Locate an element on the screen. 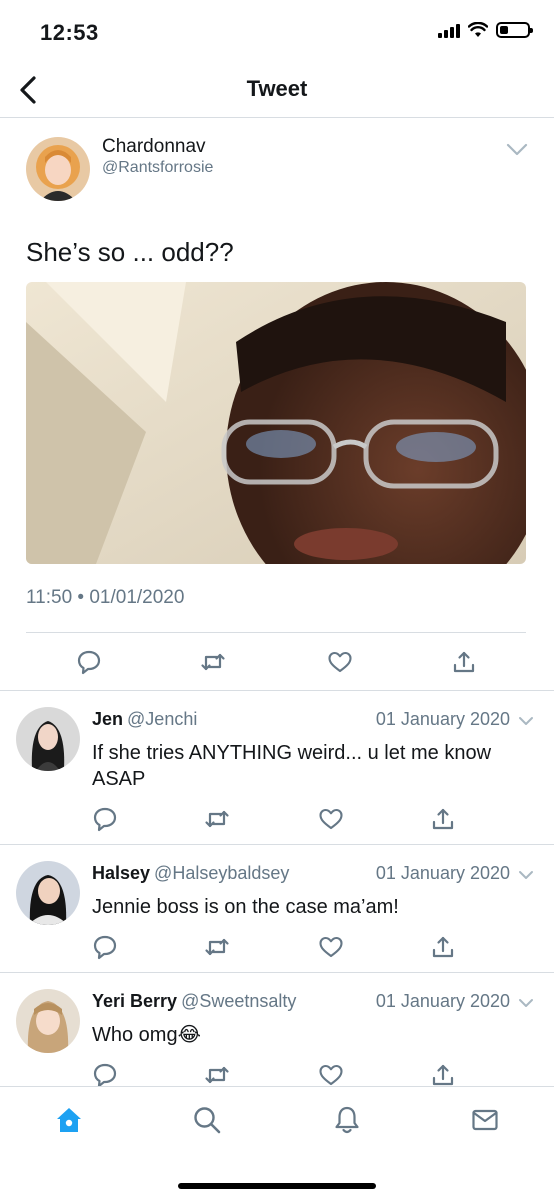 This screenshot has height=1200, width=554. divider is located at coordinates (276, 632).